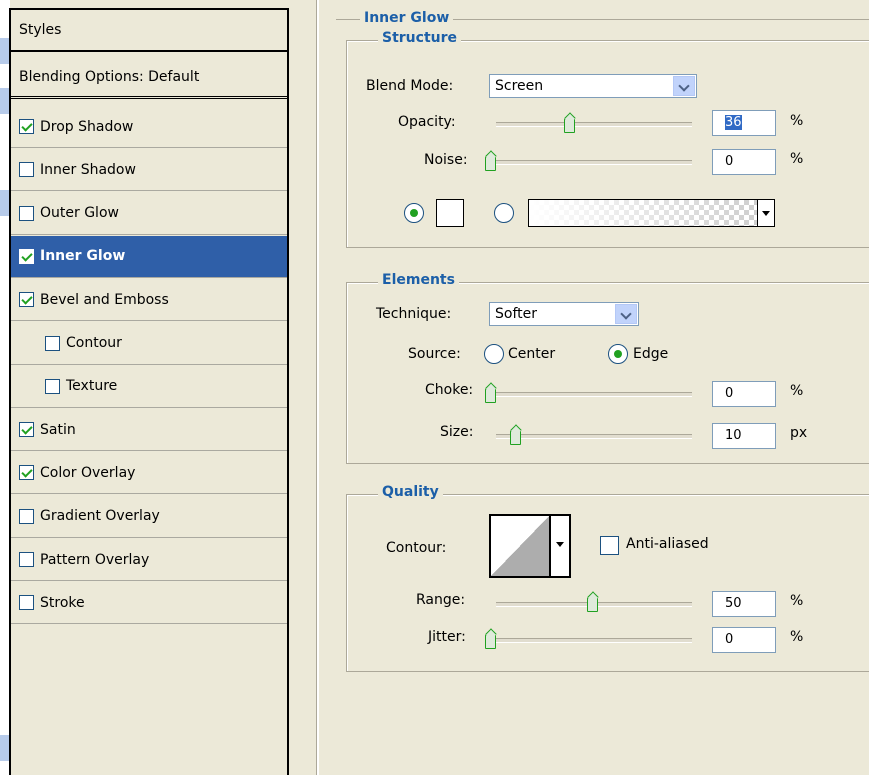 This screenshot has width=869, height=775. I want to click on anti-aliased-label: Anti-aliased, so click(667, 544).